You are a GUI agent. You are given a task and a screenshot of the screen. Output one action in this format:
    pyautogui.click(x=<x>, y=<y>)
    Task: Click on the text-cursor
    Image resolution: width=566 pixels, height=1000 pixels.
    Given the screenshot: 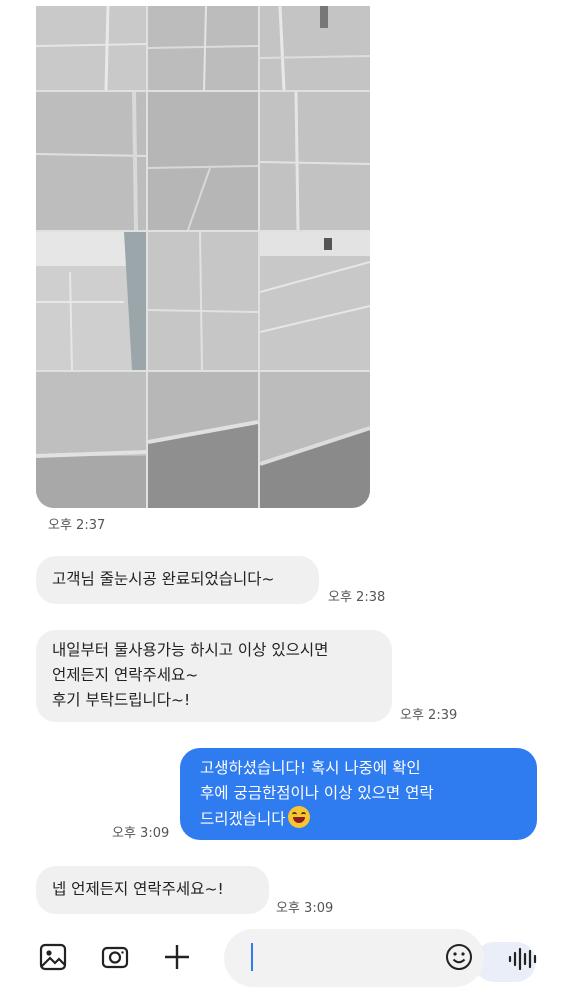 What is the action you would take?
    pyautogui.click(x=252, y=957)
    